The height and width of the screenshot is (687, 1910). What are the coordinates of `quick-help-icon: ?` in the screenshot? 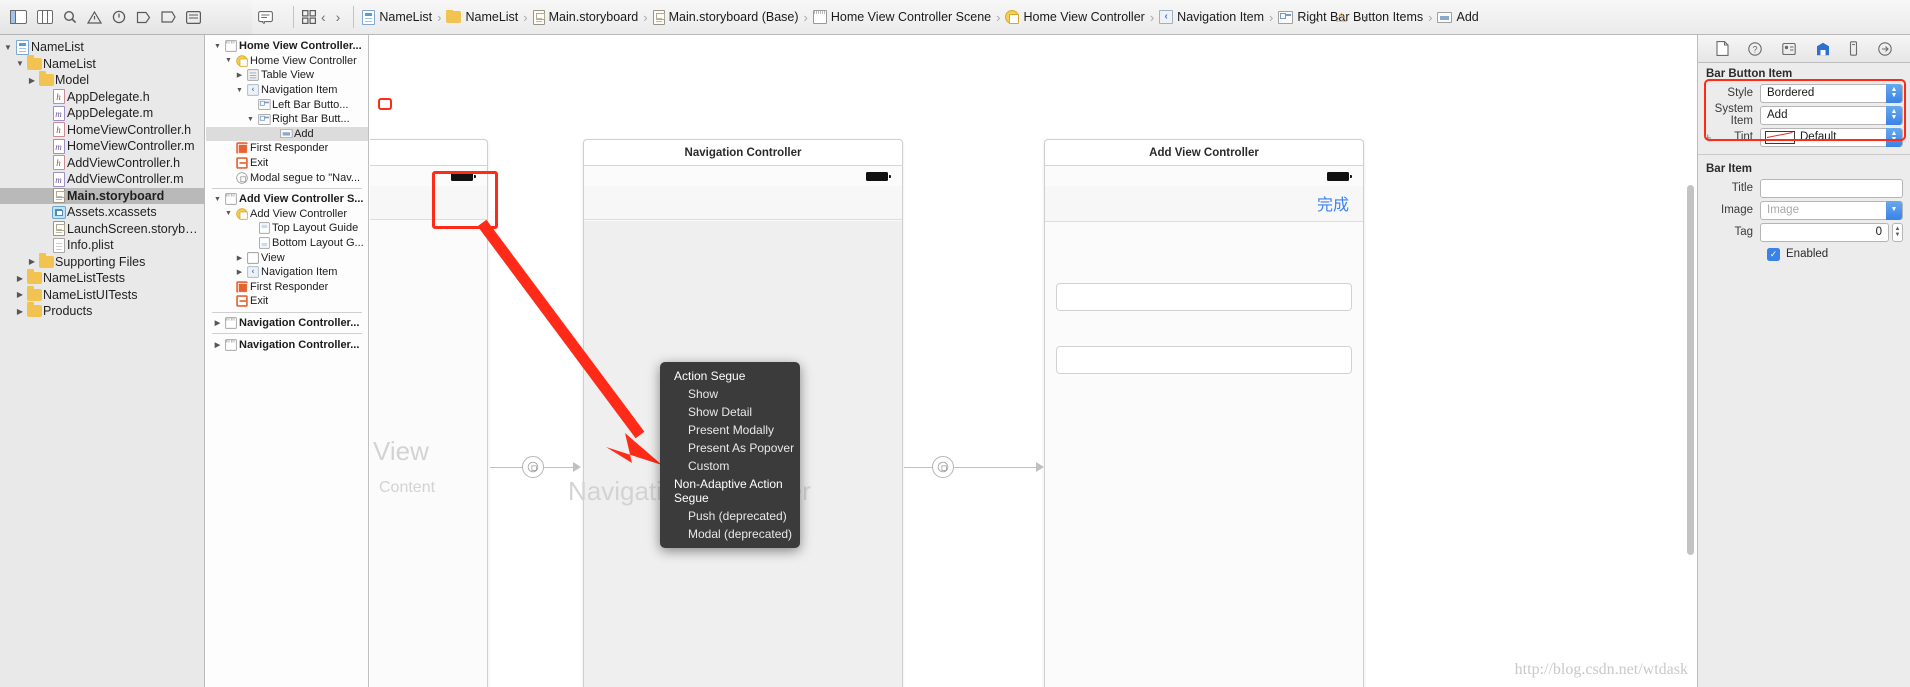 It's located at (1755, 48).